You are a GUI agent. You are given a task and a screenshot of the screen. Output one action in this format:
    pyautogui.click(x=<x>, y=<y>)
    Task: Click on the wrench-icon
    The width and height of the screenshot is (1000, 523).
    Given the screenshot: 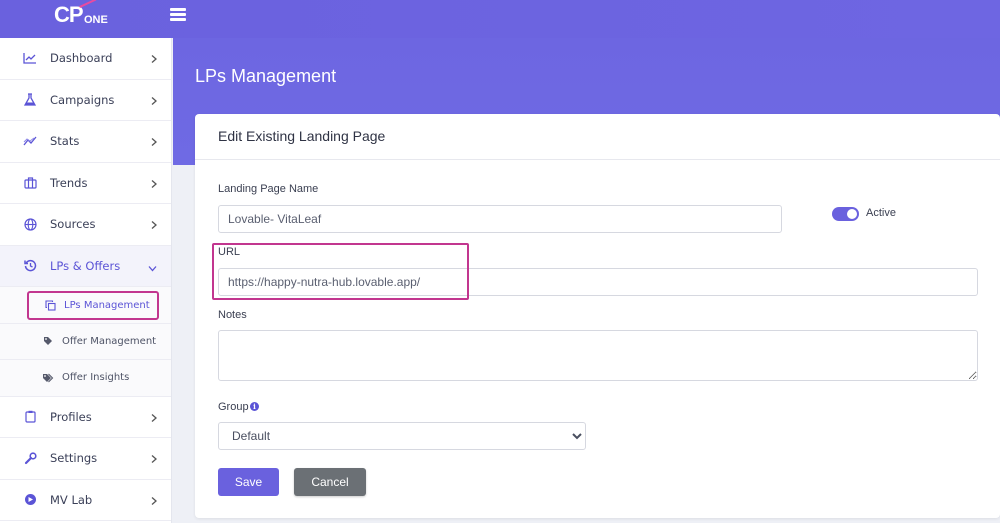 What is the action you would take?
    pyautogui.click(x=30, y=458)
    